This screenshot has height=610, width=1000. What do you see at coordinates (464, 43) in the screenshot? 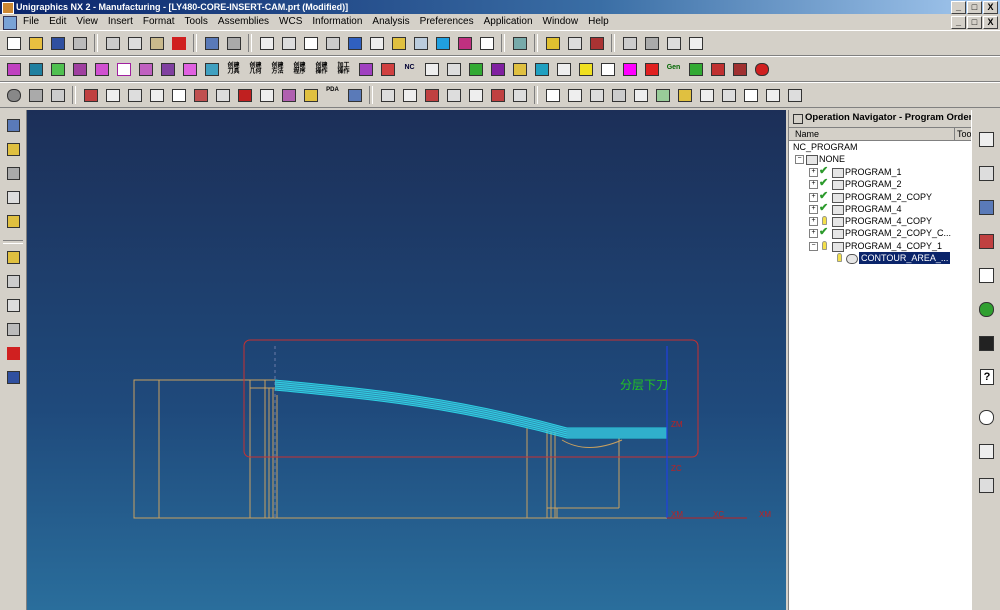
I see `color-palette-icon` at bounding box center [464, 43].